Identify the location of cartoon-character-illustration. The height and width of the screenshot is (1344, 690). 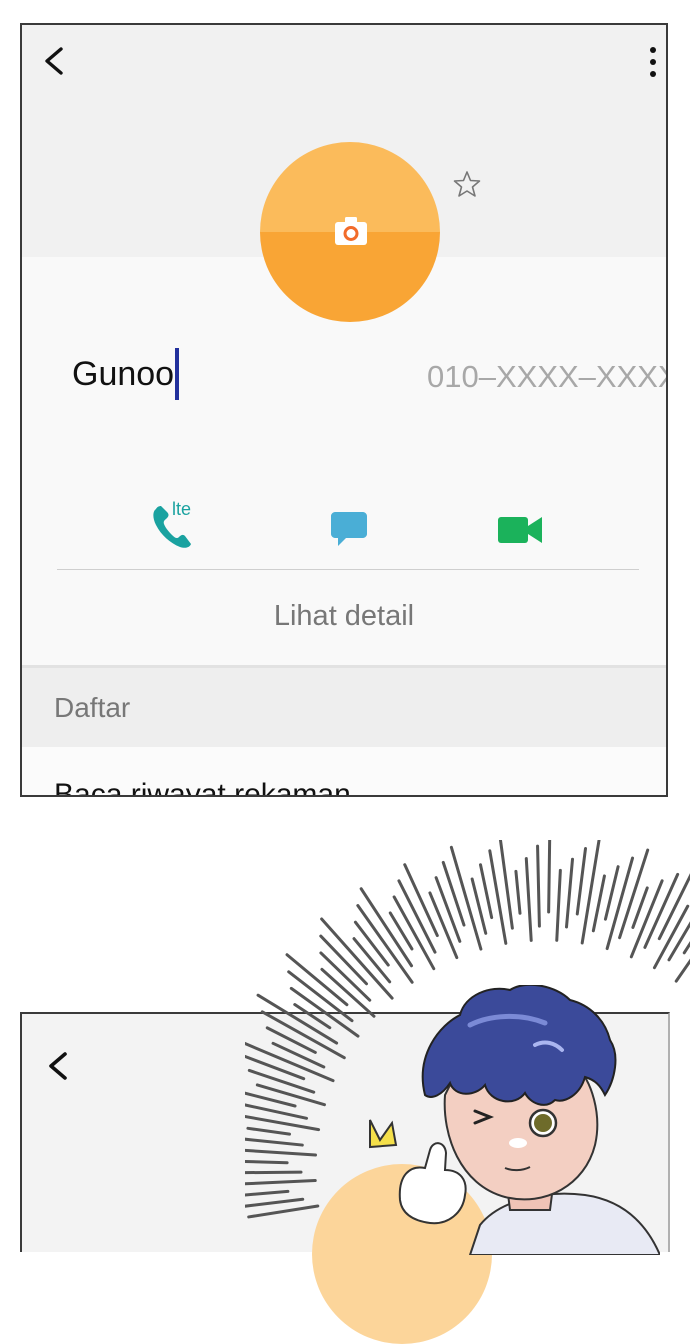
(495, 1120).